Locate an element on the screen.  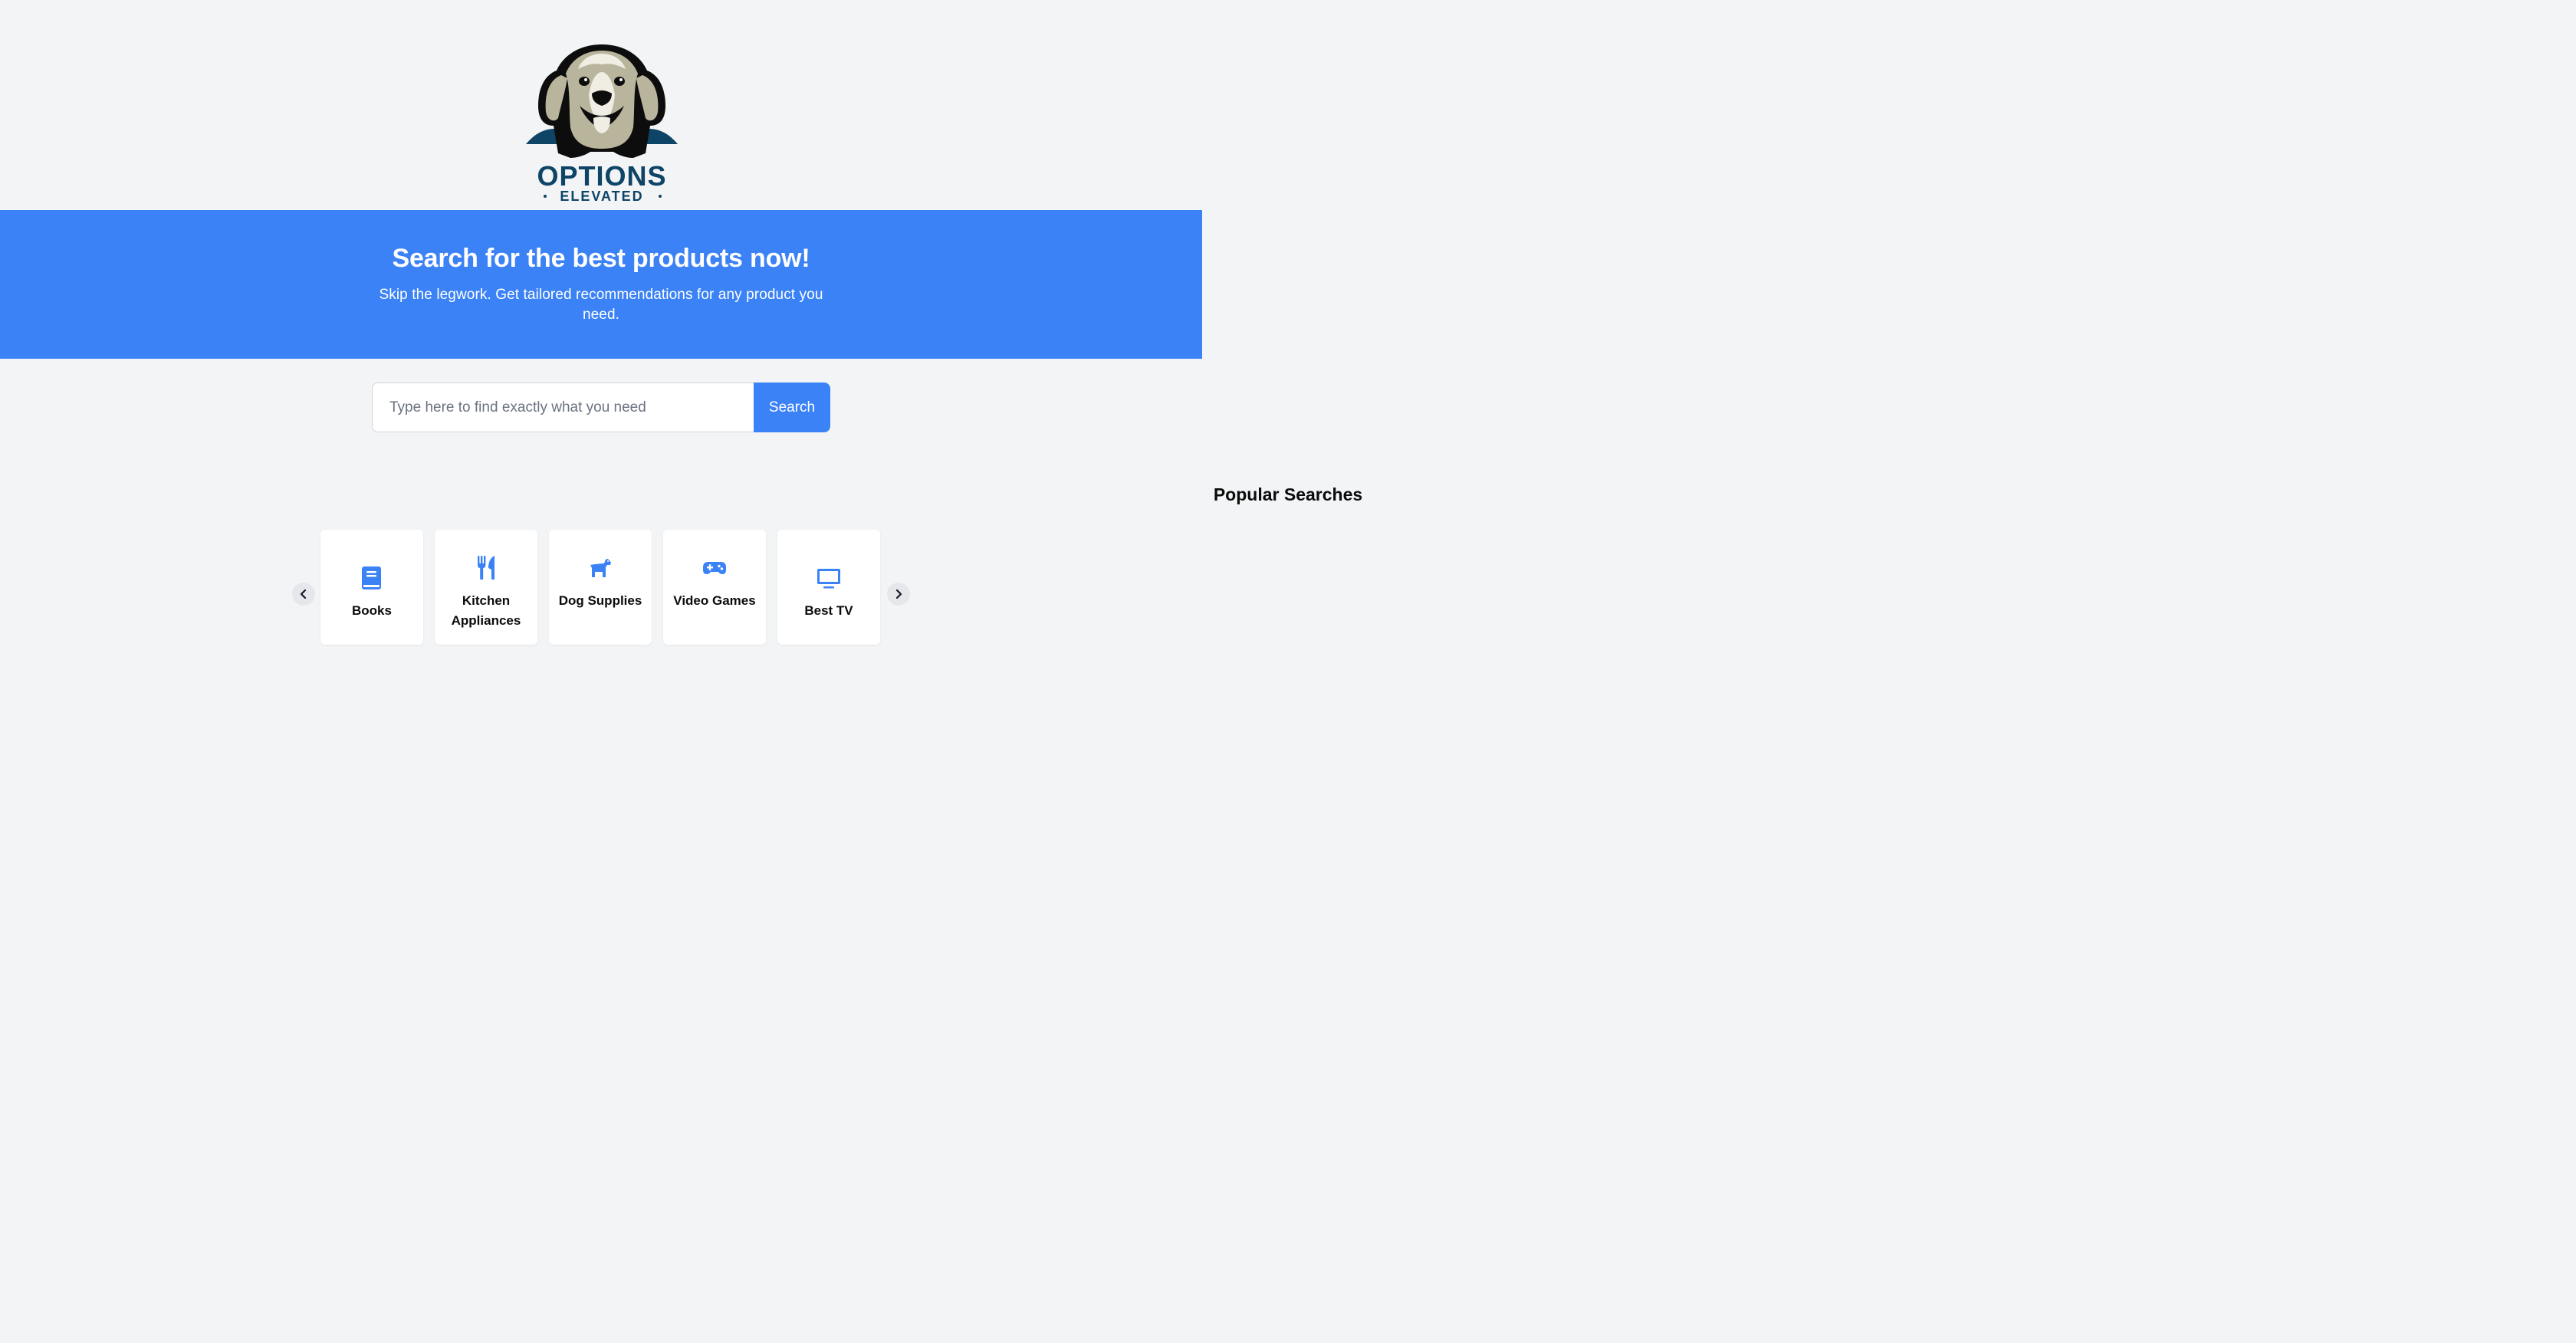
popular-item-video-games: Video Games is located at coordinates (715, 588).